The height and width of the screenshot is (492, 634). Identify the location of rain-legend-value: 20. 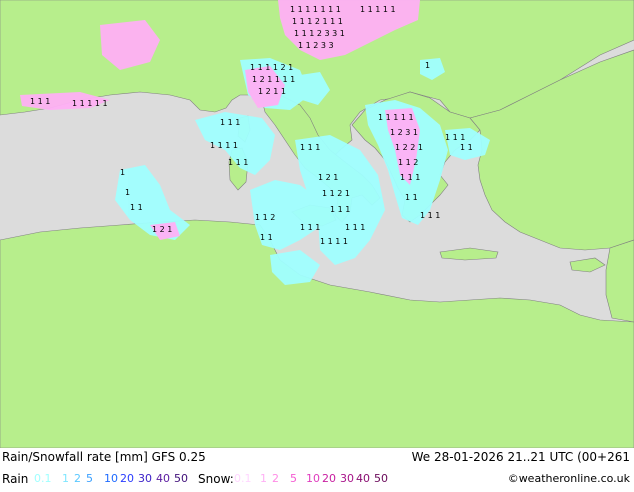
(127, 478).